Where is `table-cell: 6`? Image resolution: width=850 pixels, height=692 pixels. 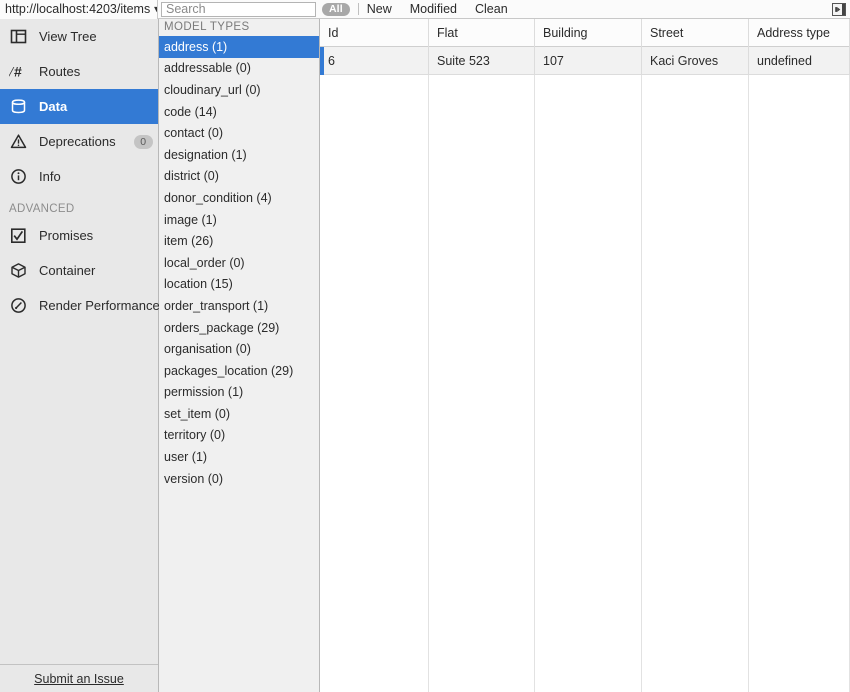
table-cell: 6 is located at coordinates (374, 61).